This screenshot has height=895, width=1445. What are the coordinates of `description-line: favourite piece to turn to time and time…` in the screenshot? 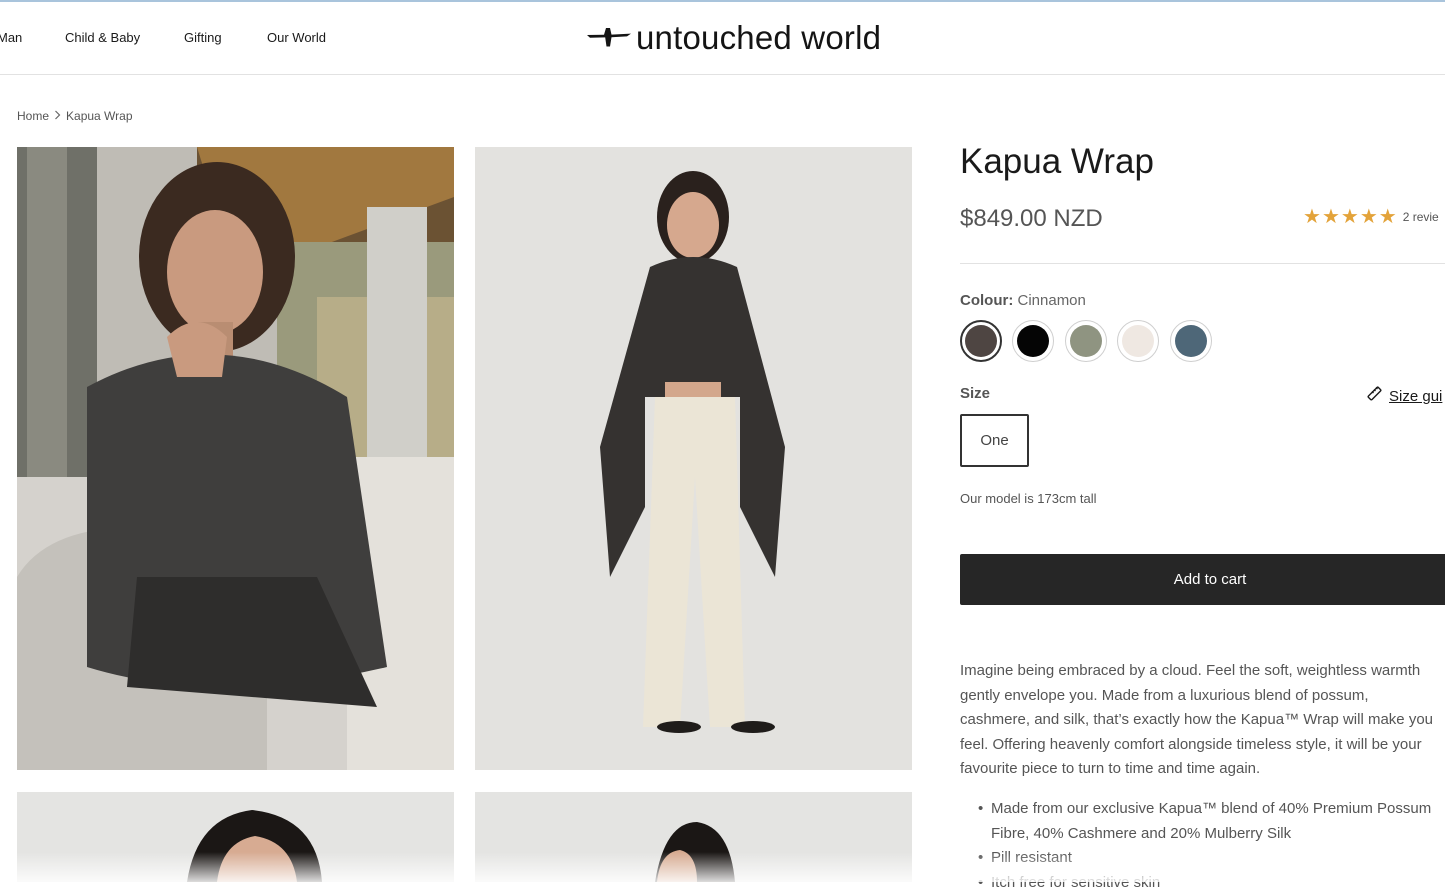 It's located at (1202, 769).